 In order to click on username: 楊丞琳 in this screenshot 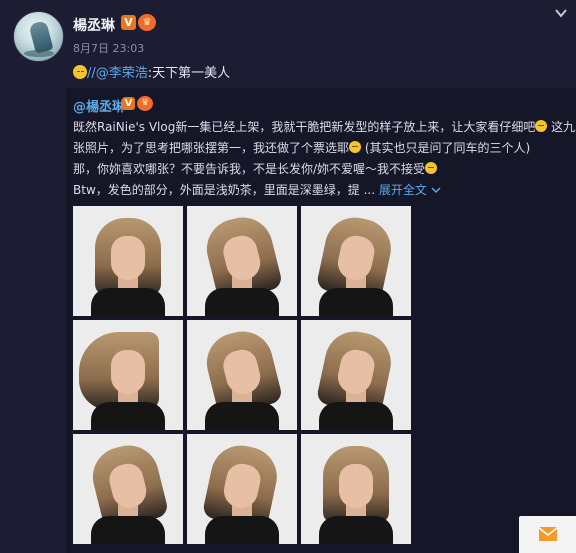, I will do `click(94, 25)`.